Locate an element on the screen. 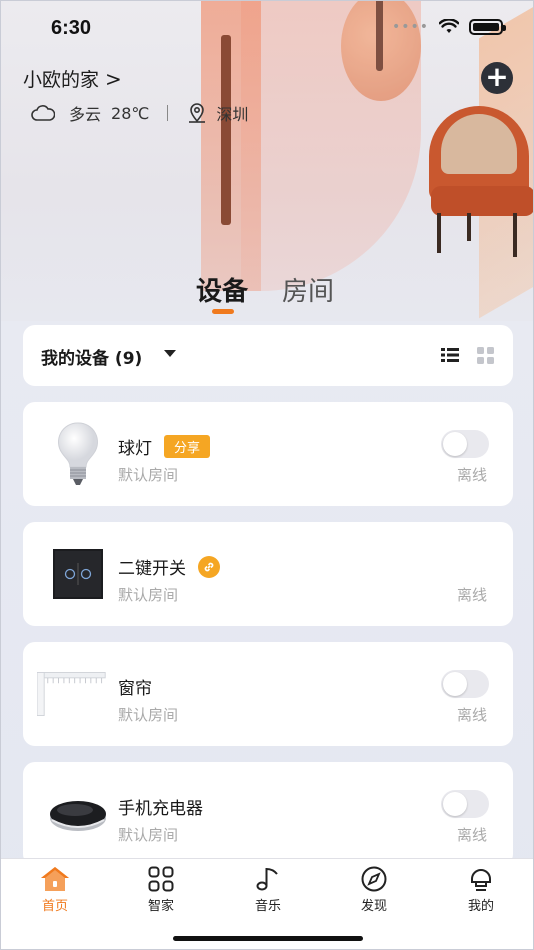 This screenshot has height=950, width=534. grid-view-icon is located at coordinates (485, 355).